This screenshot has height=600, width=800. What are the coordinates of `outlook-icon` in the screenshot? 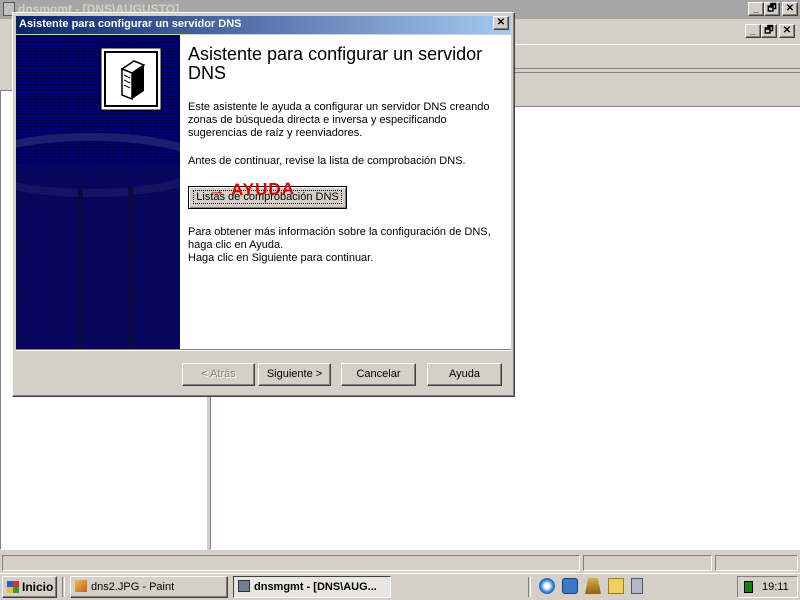 It's located at (570, 586).